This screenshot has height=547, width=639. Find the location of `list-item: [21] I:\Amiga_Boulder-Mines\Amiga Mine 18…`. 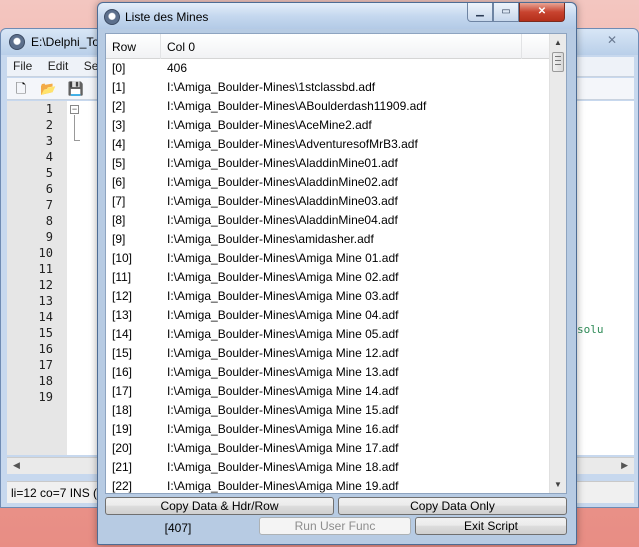

list-item: [21] I:\Amiga_Boulder-Mines\Amiga Mine 18… is located at coordinates (328, 467).